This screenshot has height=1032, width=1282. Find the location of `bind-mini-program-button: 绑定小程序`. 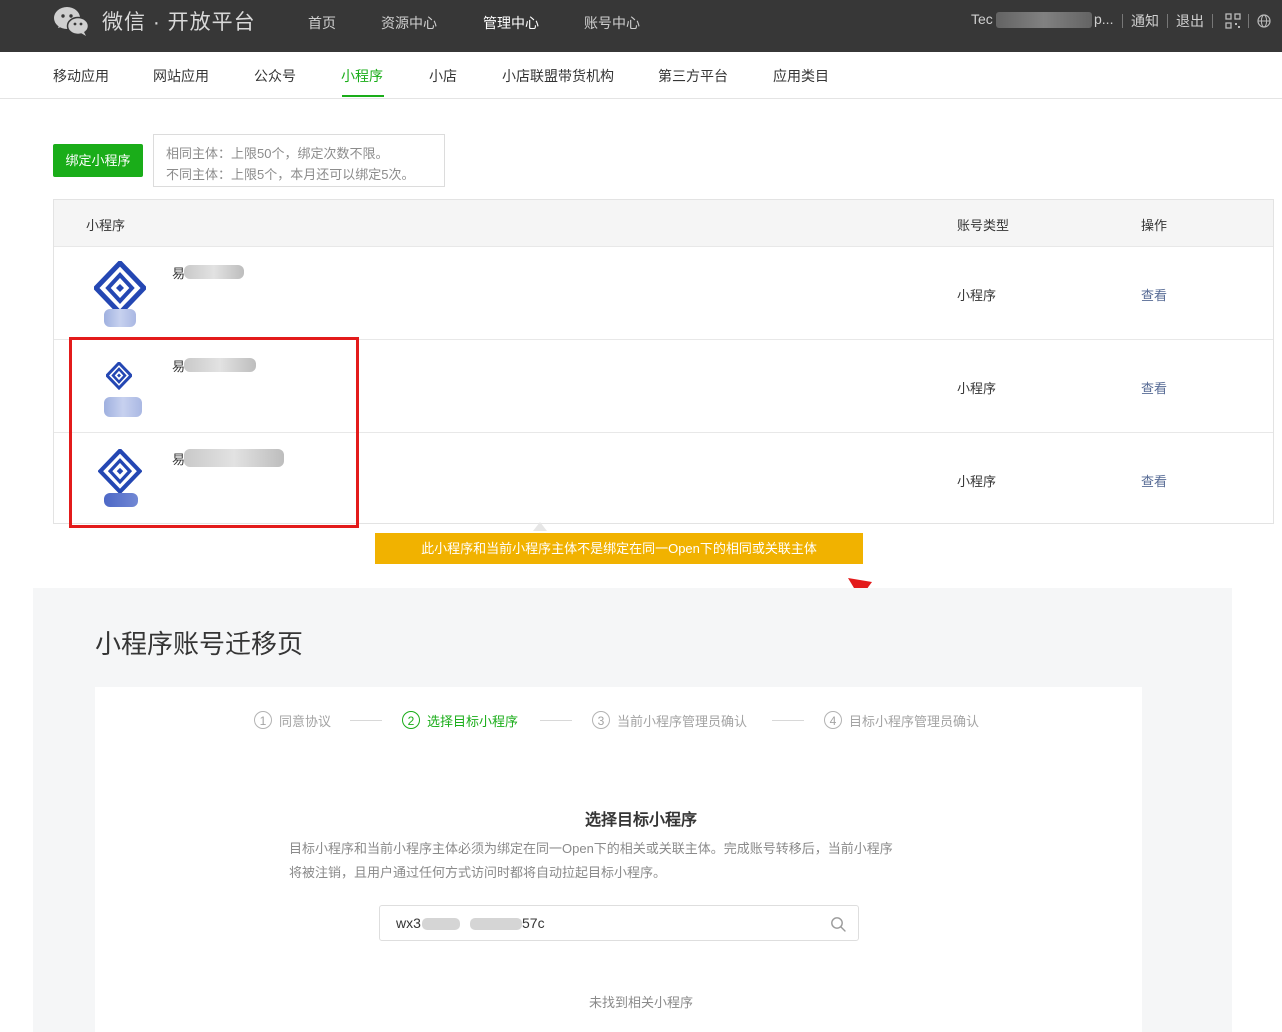

bind-mini-program-button: 绑定小程序 is located at coordinates (98, 160).